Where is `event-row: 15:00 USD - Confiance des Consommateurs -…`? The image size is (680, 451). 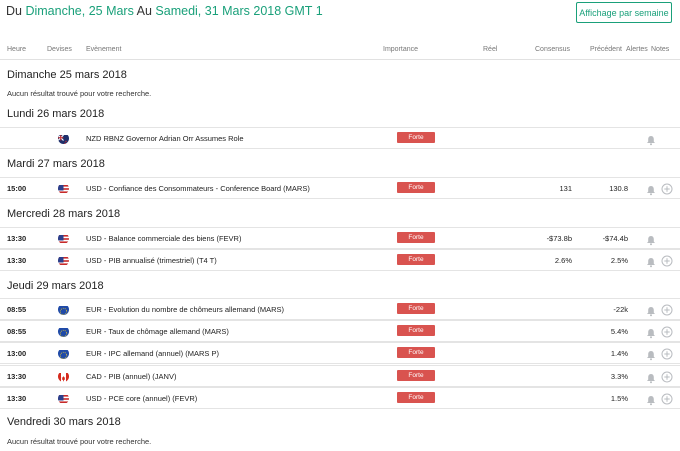 event-row: 15:00 USD - Confiance des Consommateurs -… is located at coordinates (340, 188).